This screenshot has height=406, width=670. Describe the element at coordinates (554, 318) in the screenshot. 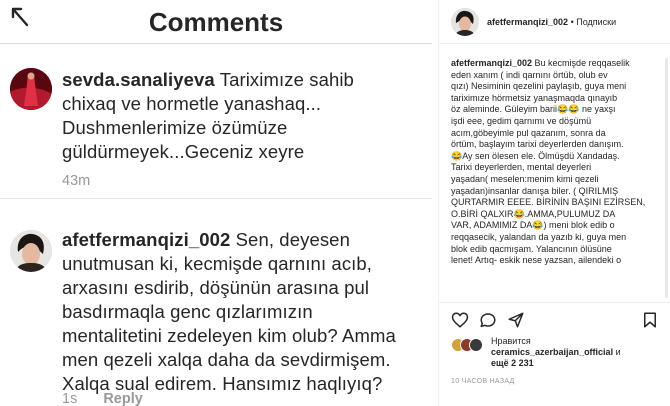

I see `post-actions` at that location.